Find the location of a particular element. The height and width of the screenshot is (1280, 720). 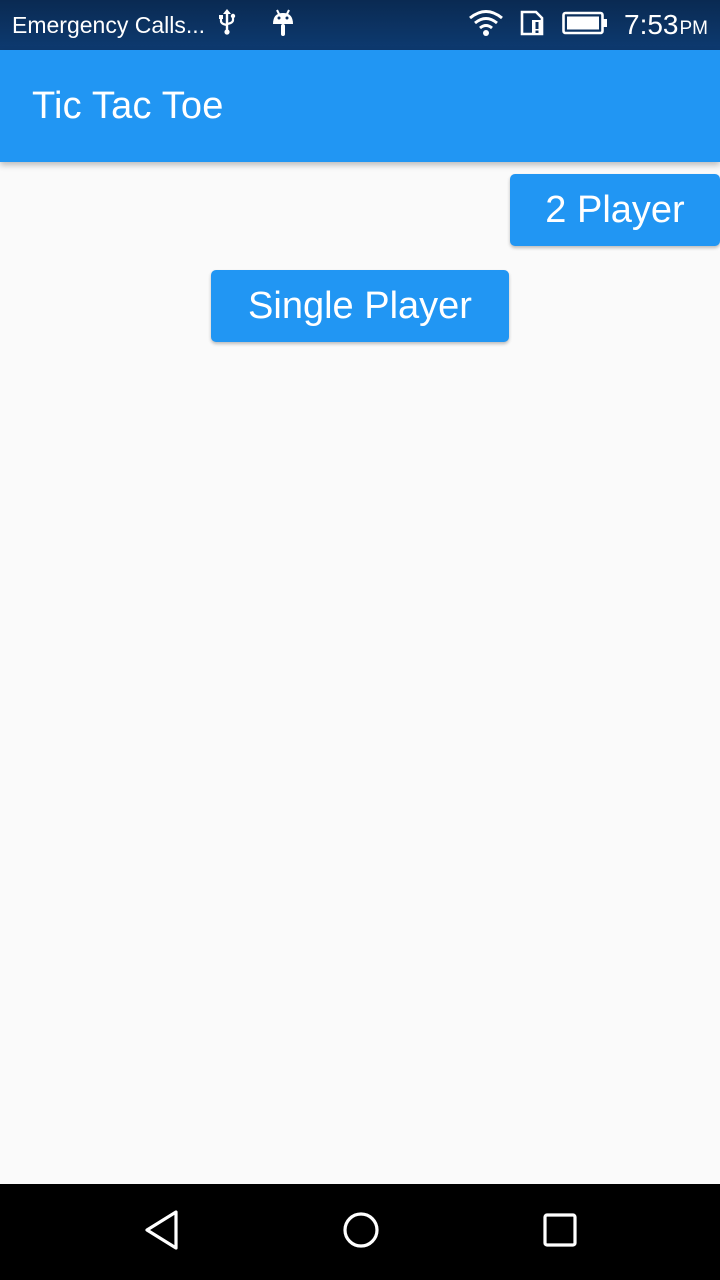

back-button is located at coordinates (162, 1232).